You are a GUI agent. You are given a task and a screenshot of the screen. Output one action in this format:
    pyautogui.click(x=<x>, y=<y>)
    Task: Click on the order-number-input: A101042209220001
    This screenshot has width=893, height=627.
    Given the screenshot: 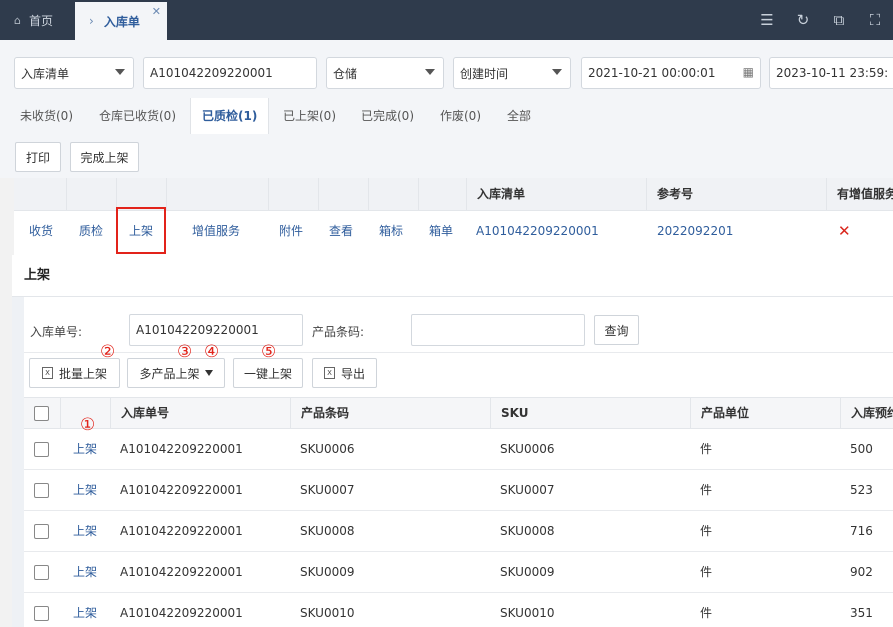 What is the action you would take?
    pyautogui.click(x=230, y=73)
    